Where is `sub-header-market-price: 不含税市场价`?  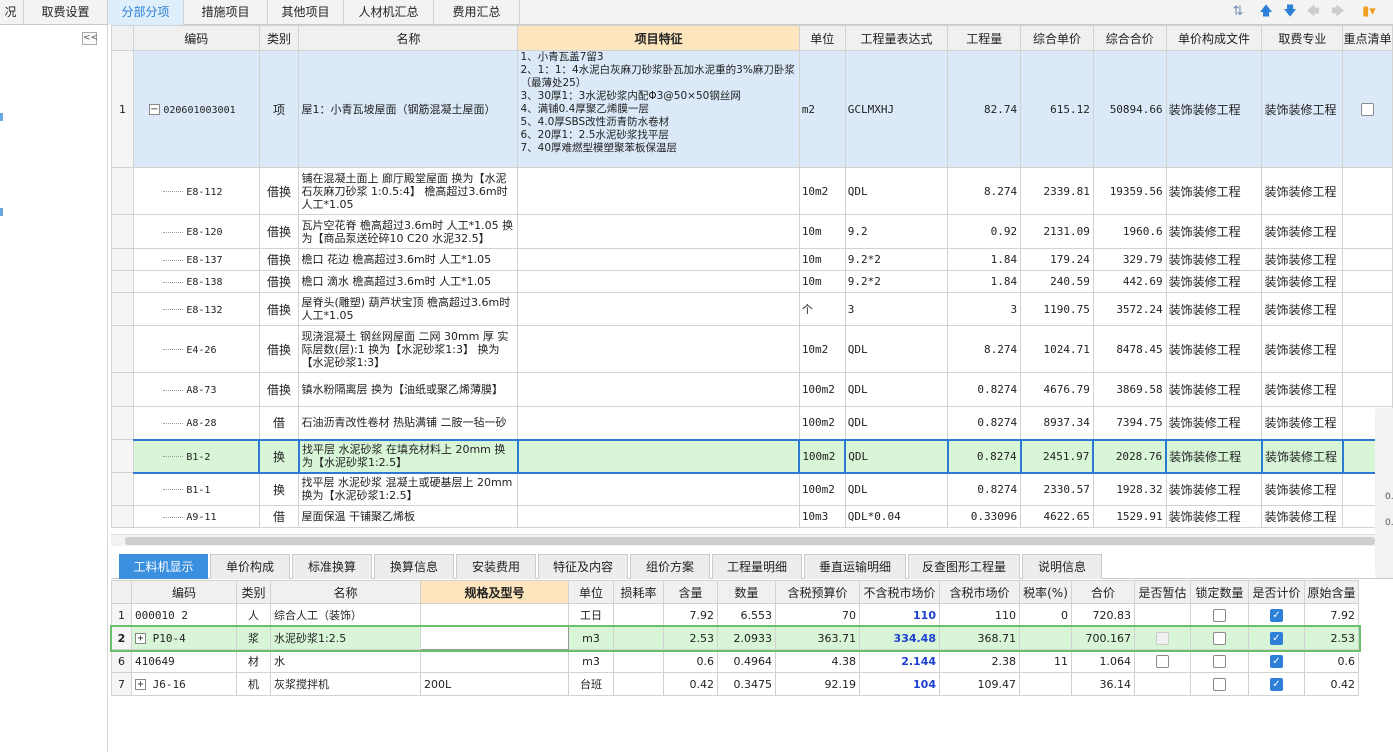
sub-header-market-price: 不含税市场价 is located at coordinates (899, 592).